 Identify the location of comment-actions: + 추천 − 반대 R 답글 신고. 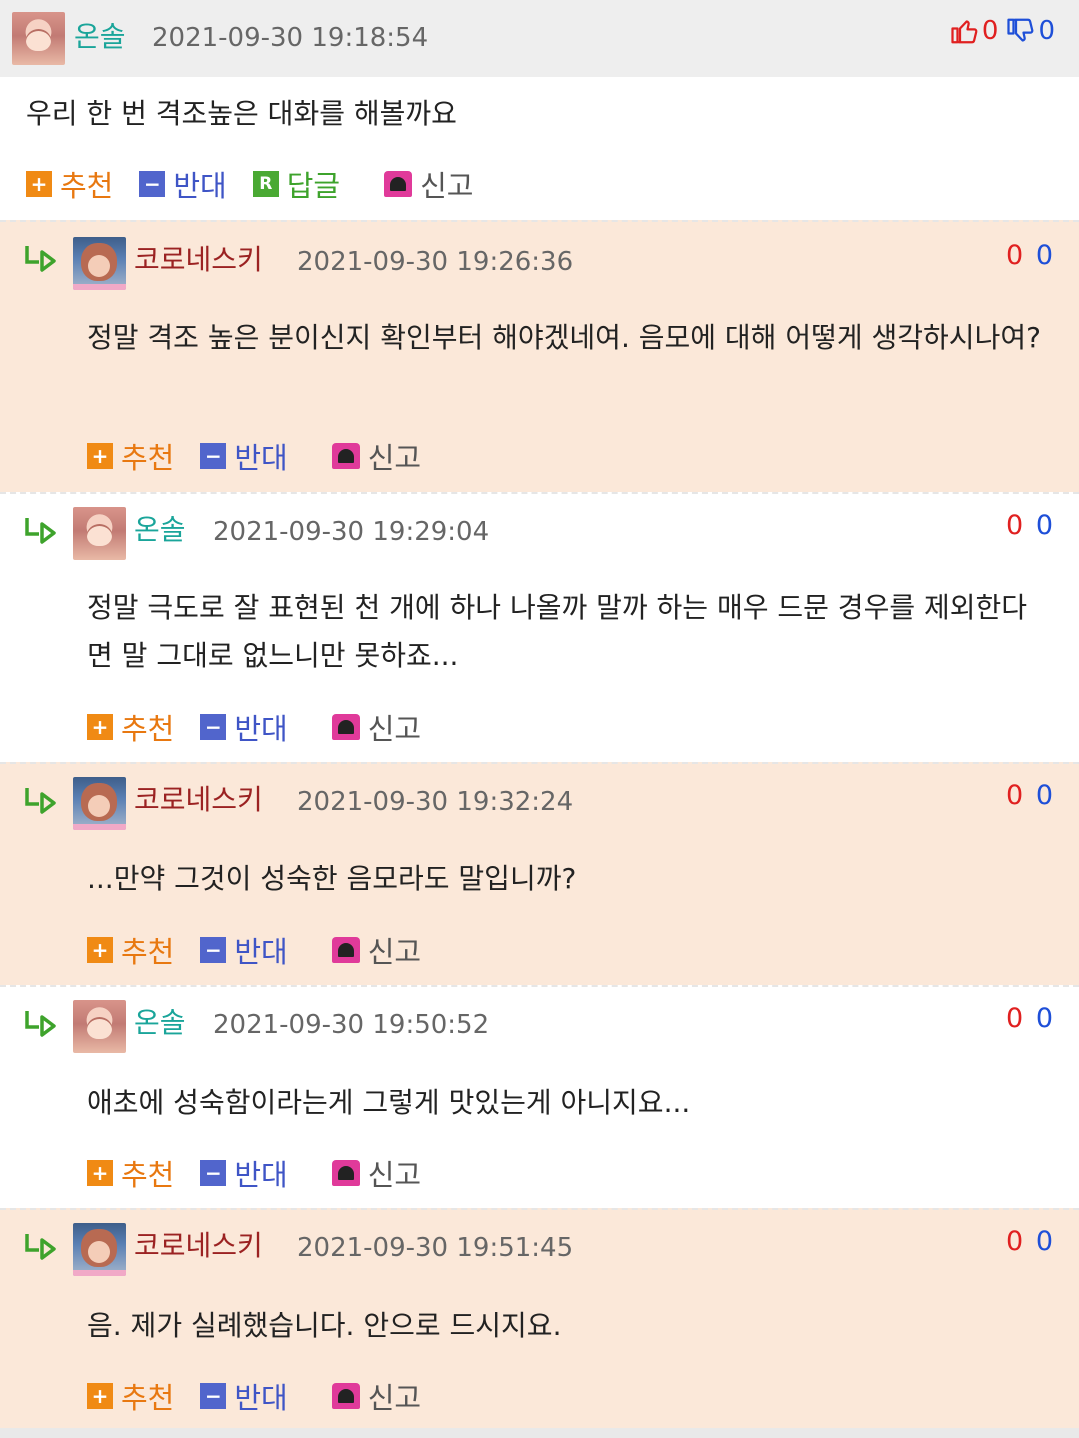
(263, 184).